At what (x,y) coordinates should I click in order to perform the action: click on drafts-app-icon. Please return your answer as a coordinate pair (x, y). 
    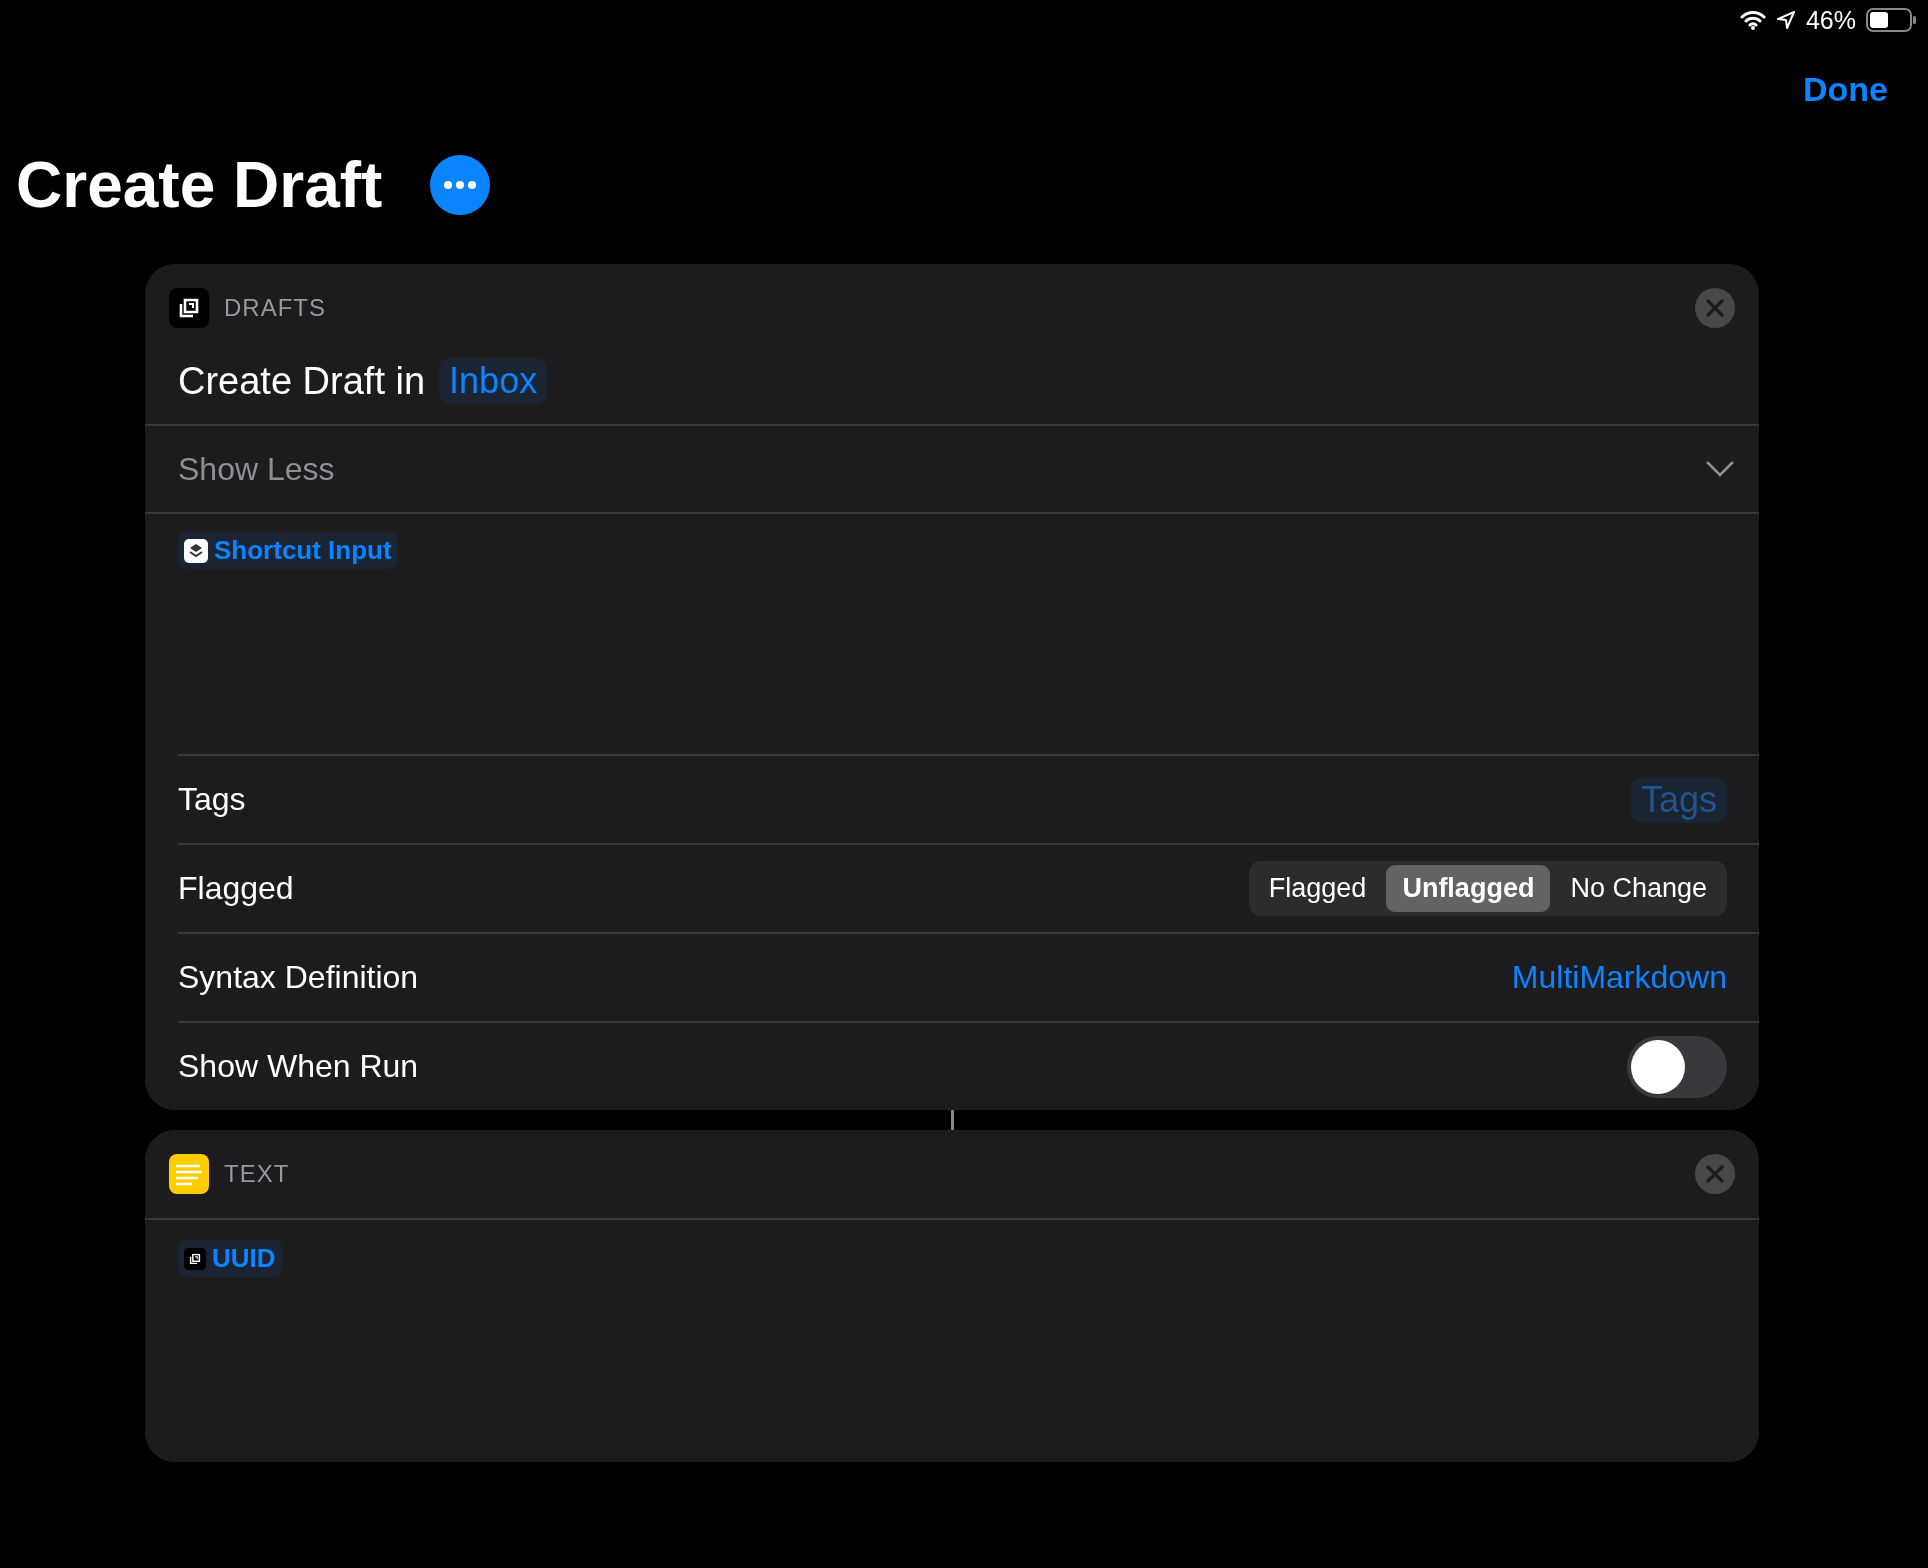
    Looking at the image, I should click on (189, 308).